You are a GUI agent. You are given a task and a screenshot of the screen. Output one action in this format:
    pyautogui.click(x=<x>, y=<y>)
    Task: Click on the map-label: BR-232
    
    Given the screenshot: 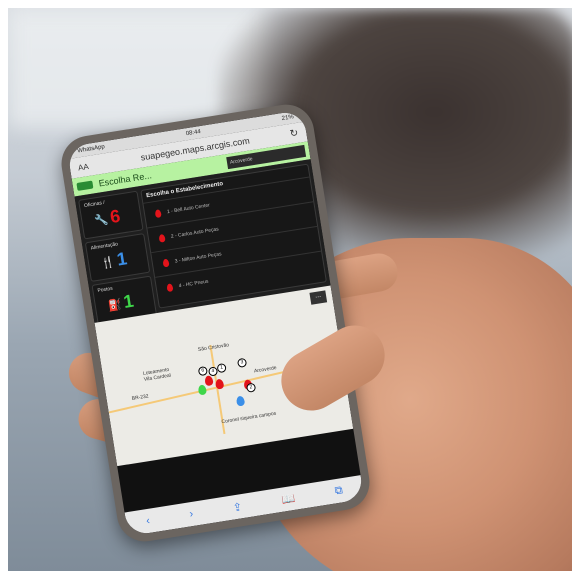 What is the action you would take?
    pyautogui.click(x=140, y=397)
    